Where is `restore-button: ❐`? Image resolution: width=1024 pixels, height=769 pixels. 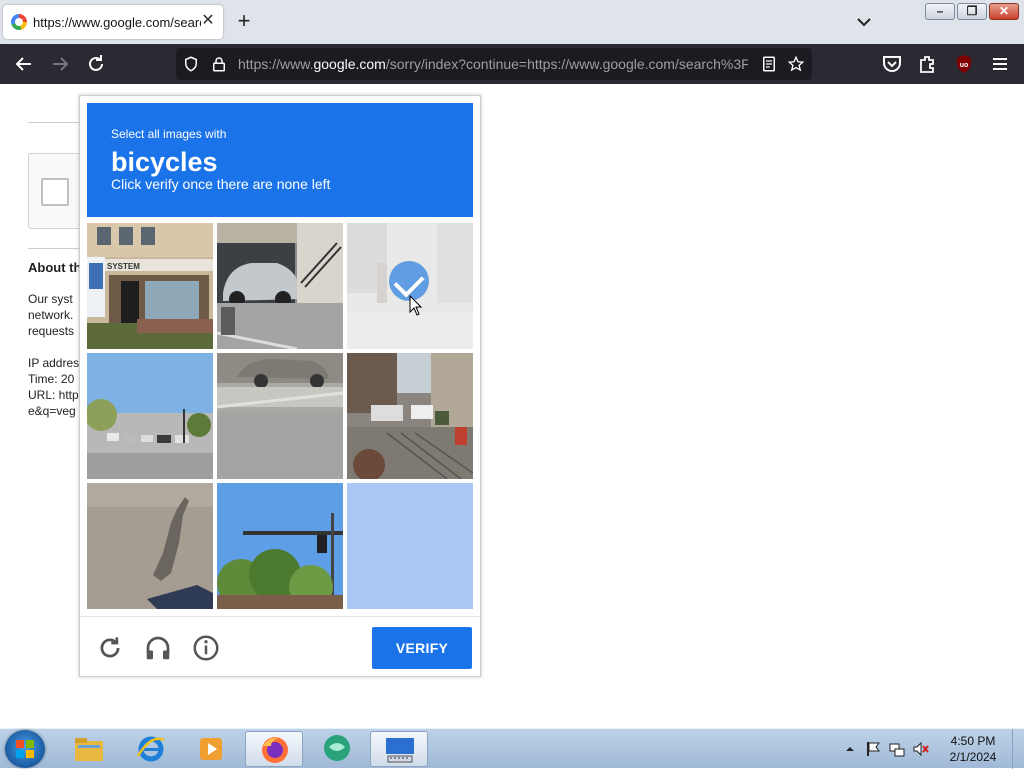
restore-button: ❐ is located at coordinates (972, 11).